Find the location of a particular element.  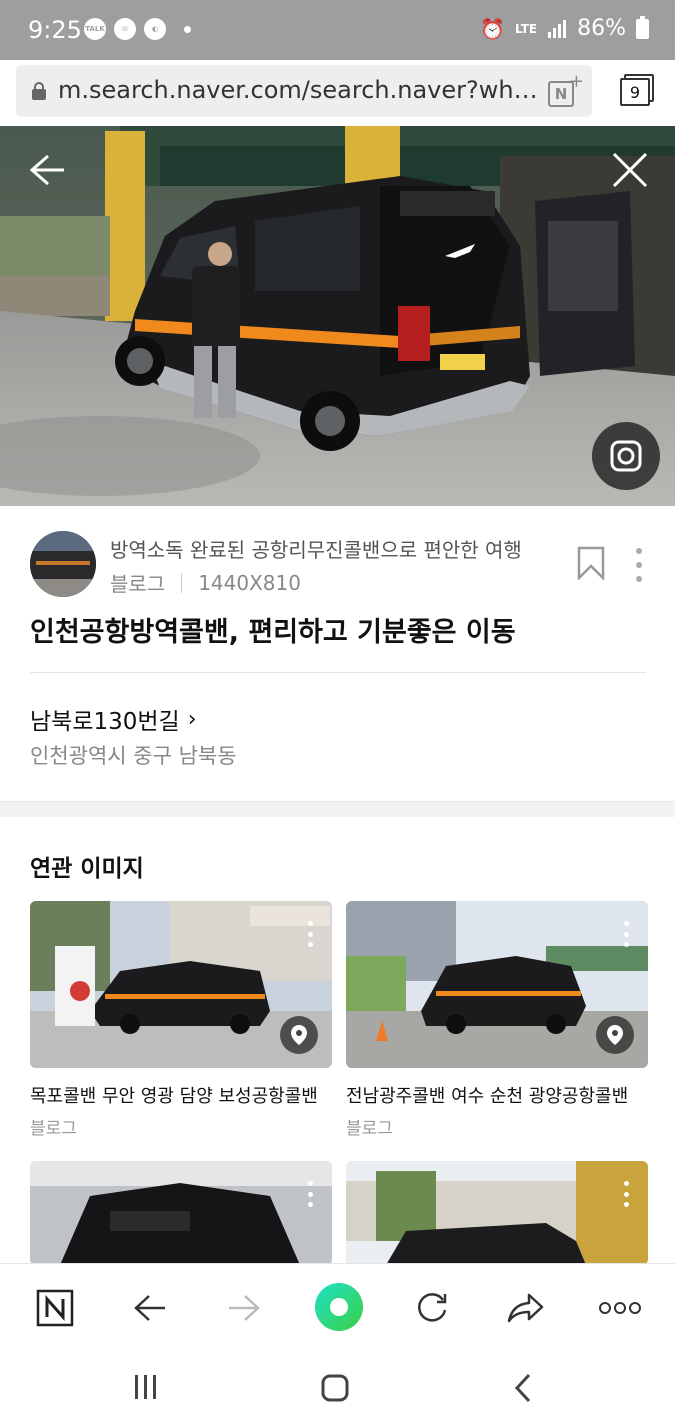

call-icon: ☏ is located at coordinates (125, 29).